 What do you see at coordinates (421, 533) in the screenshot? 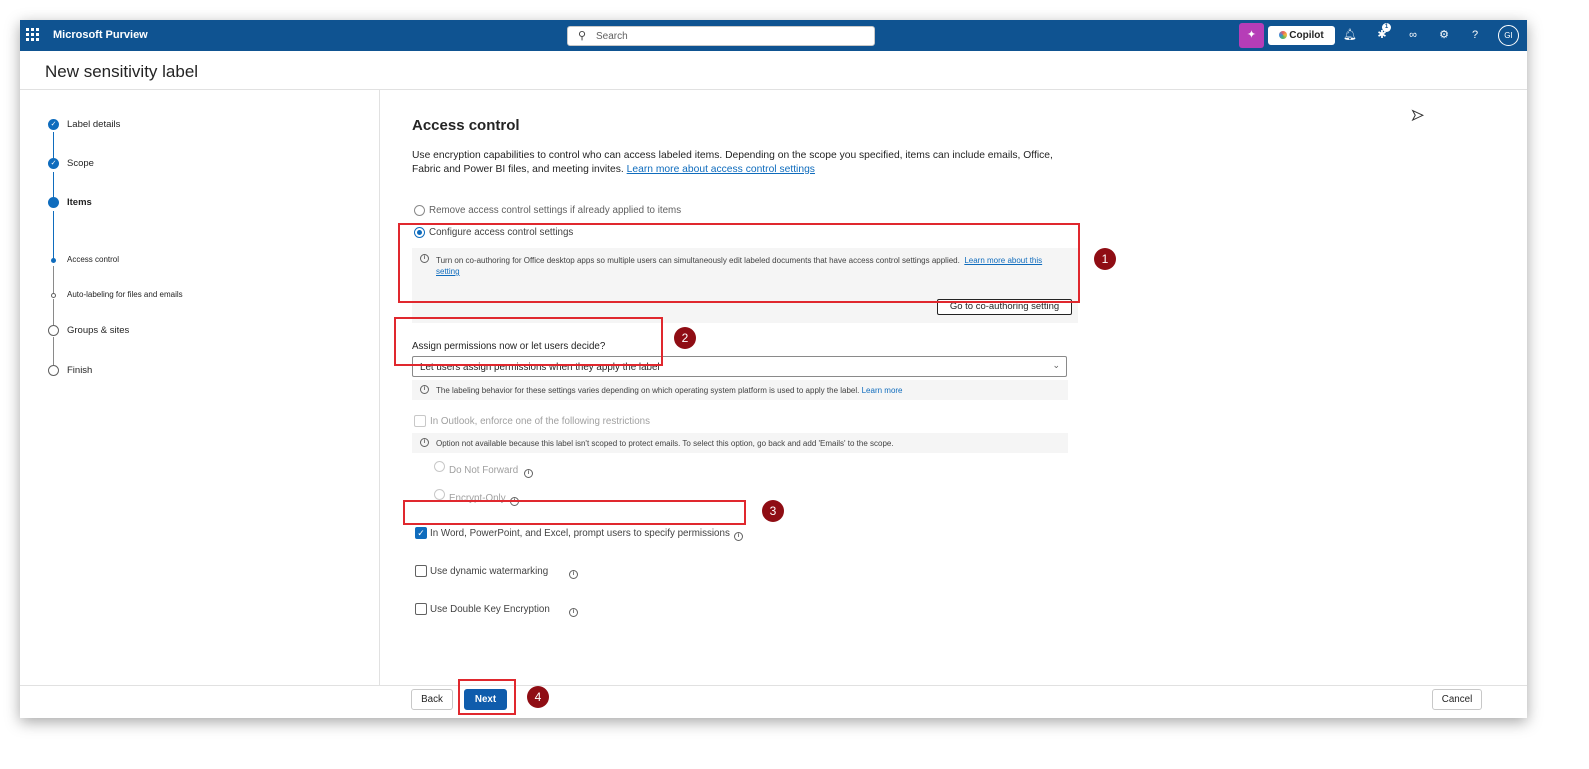
I see `prompt-users-checkbox: ✓` at bounding box center [421, 533].